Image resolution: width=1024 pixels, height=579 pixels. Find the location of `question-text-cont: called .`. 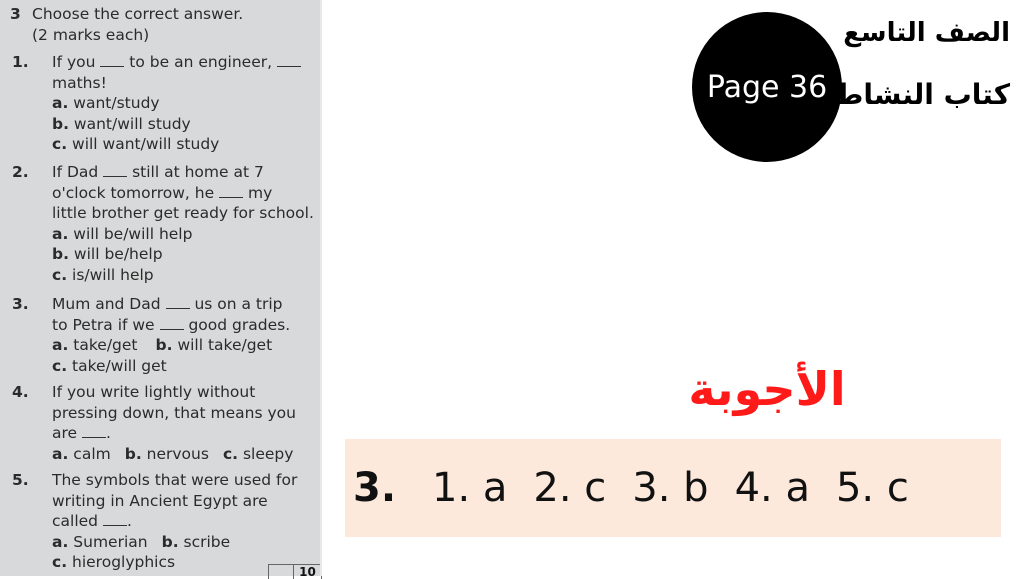

question-text-cont: called . is located at coordinates (92, 521).